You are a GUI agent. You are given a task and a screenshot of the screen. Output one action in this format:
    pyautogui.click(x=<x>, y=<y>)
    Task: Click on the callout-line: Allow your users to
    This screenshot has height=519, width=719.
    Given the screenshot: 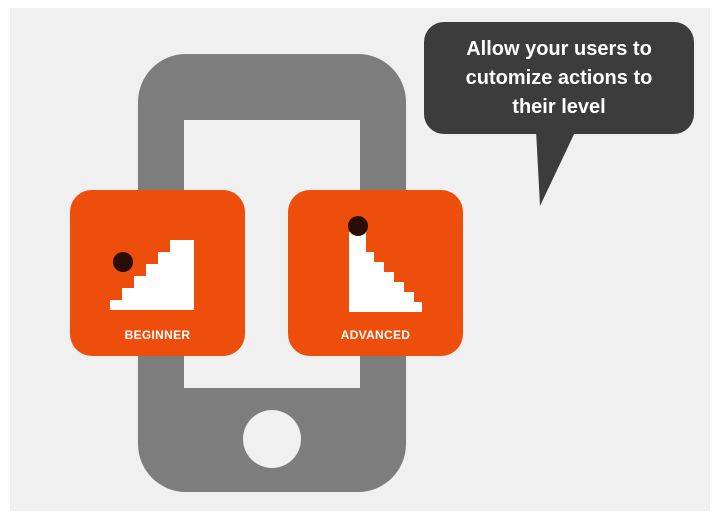 What is the action you would take?
    pyautogui.click(x=559, y=49)
    